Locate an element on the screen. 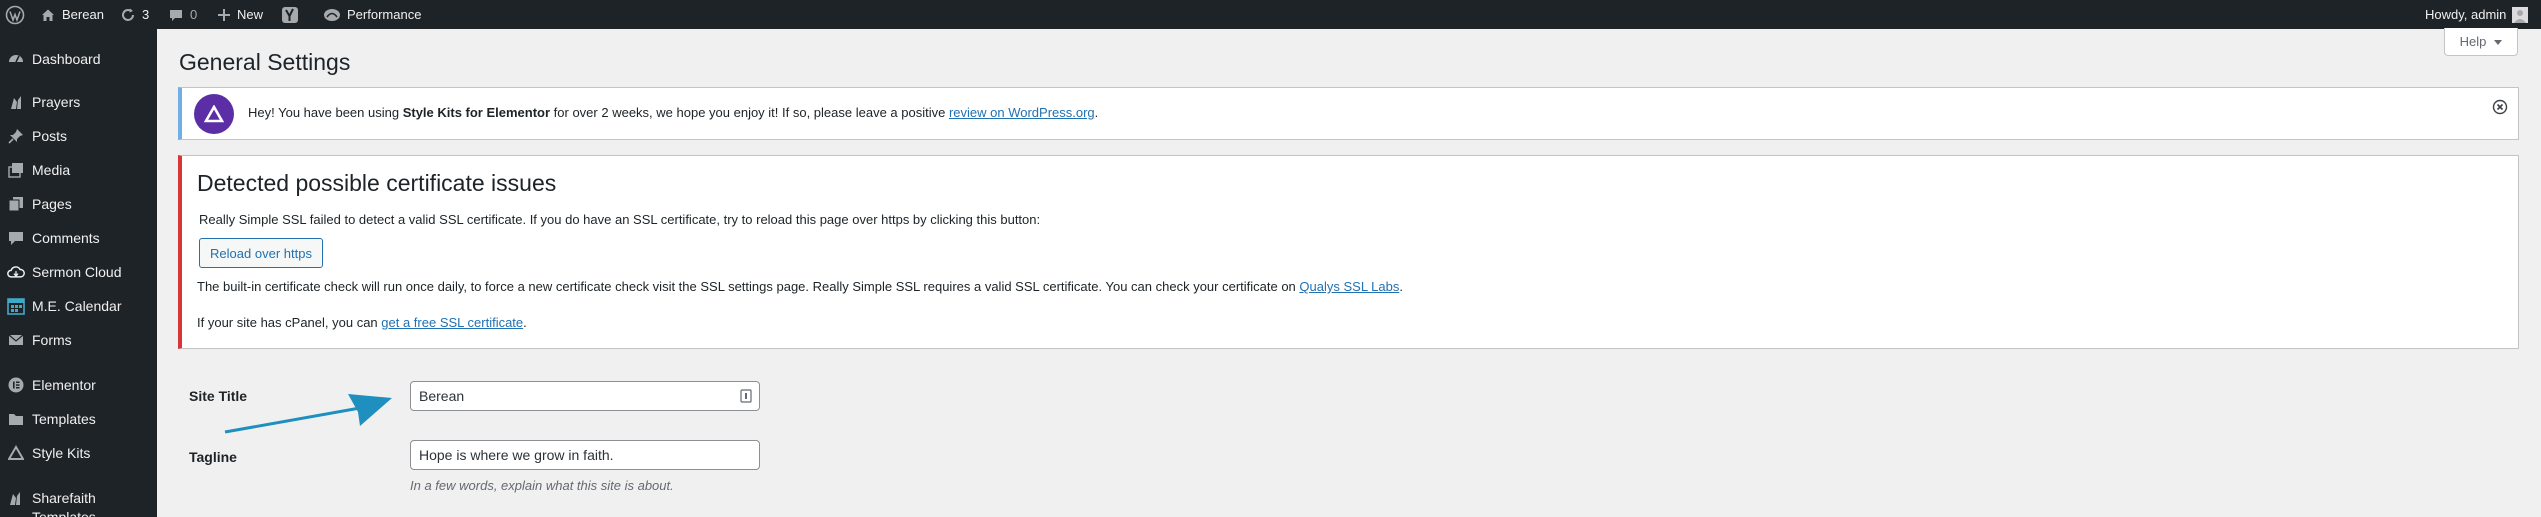  sidebar-item-style-kits: Style Kits is located at coordinates (78, 453).